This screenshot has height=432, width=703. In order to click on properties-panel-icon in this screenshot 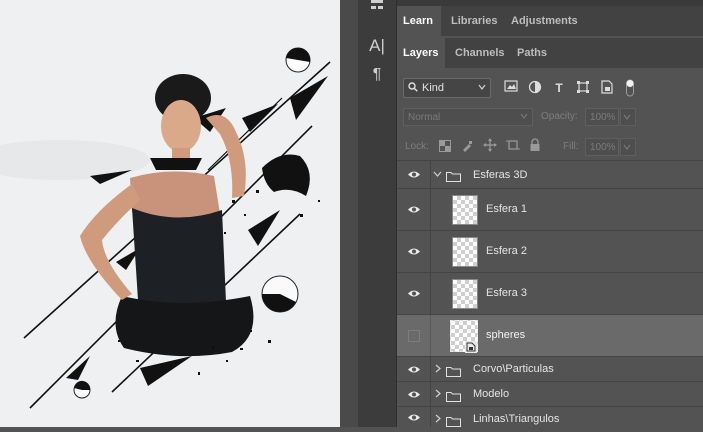, I will do `click(377, 8)`.